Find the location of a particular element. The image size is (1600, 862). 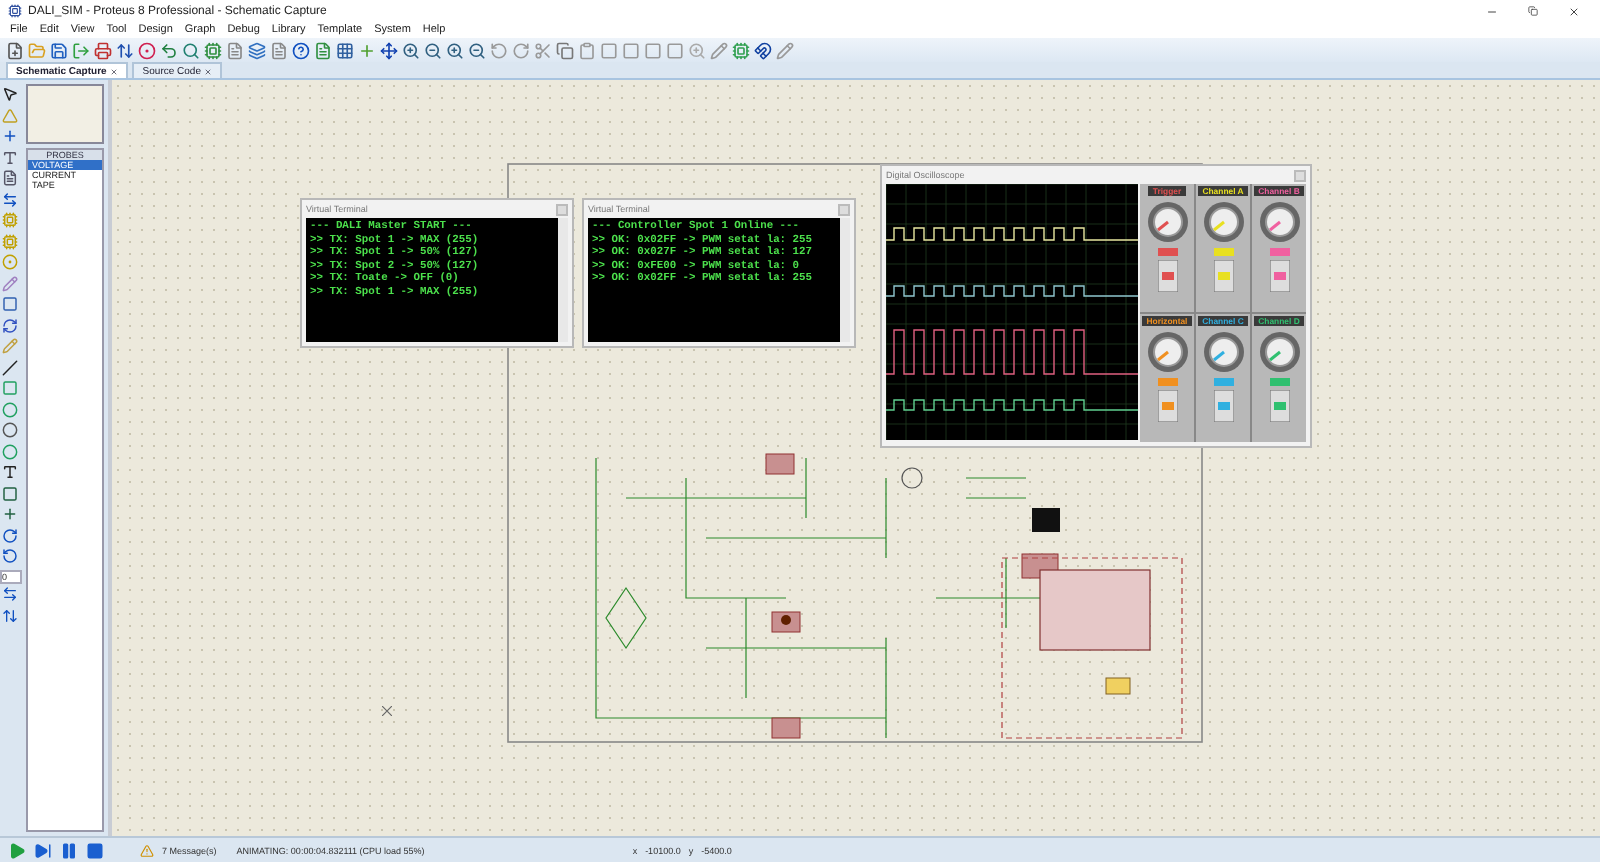

printer-icon is located at coordinates (103, 50).